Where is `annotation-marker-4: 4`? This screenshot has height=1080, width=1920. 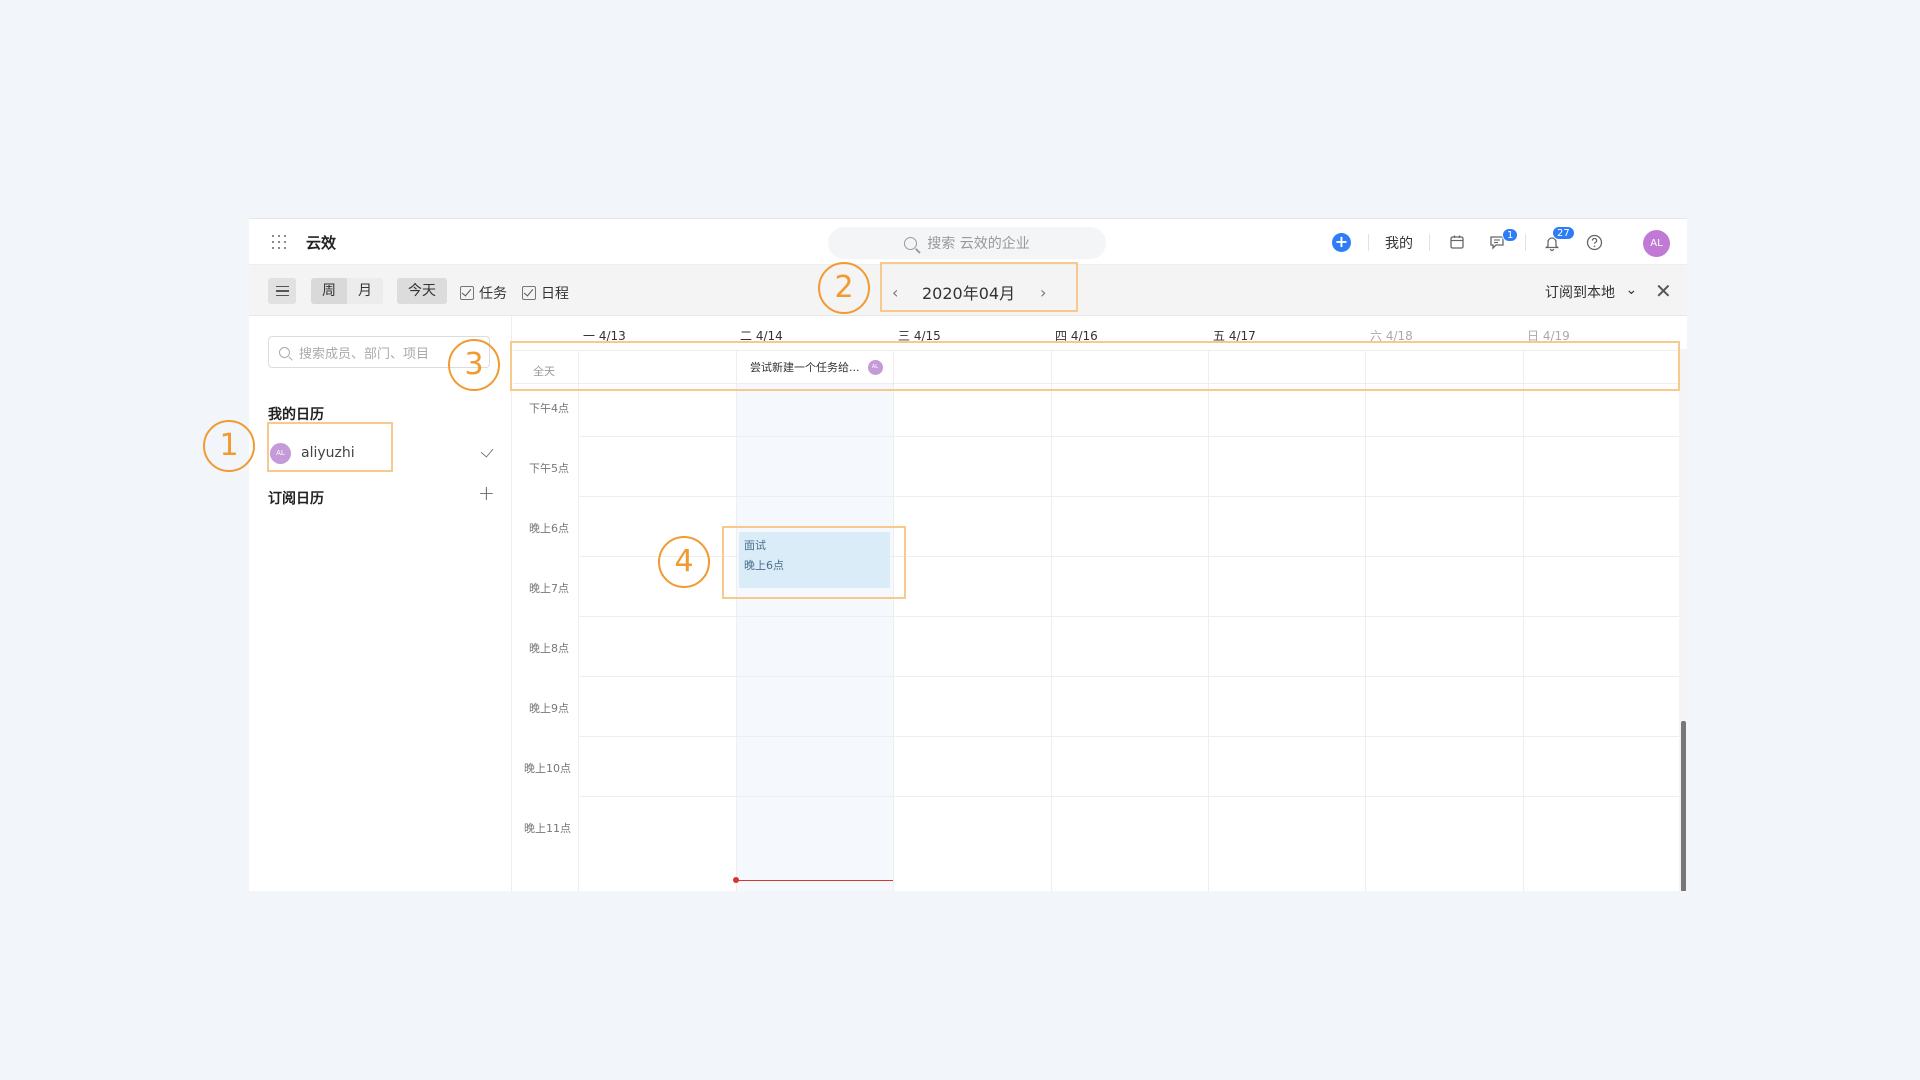 annotation-marker-4: 4 is located at coordinates (684, 562).